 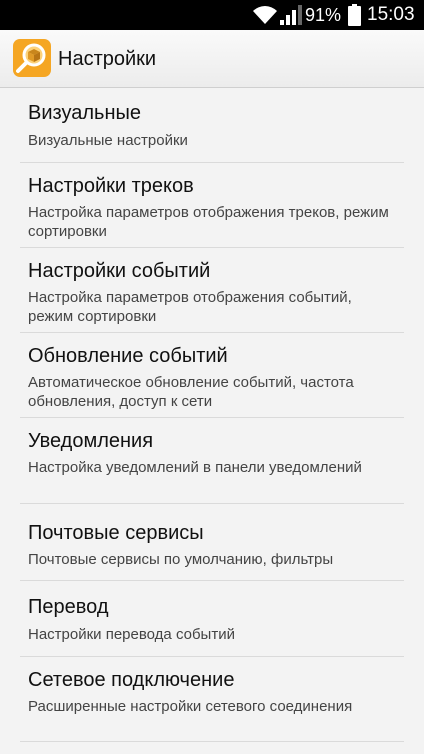 What do you see at coordinates (91, 441) in the screenshot?
I see `item-title: Уведомления` at bounding box center [91, 441].